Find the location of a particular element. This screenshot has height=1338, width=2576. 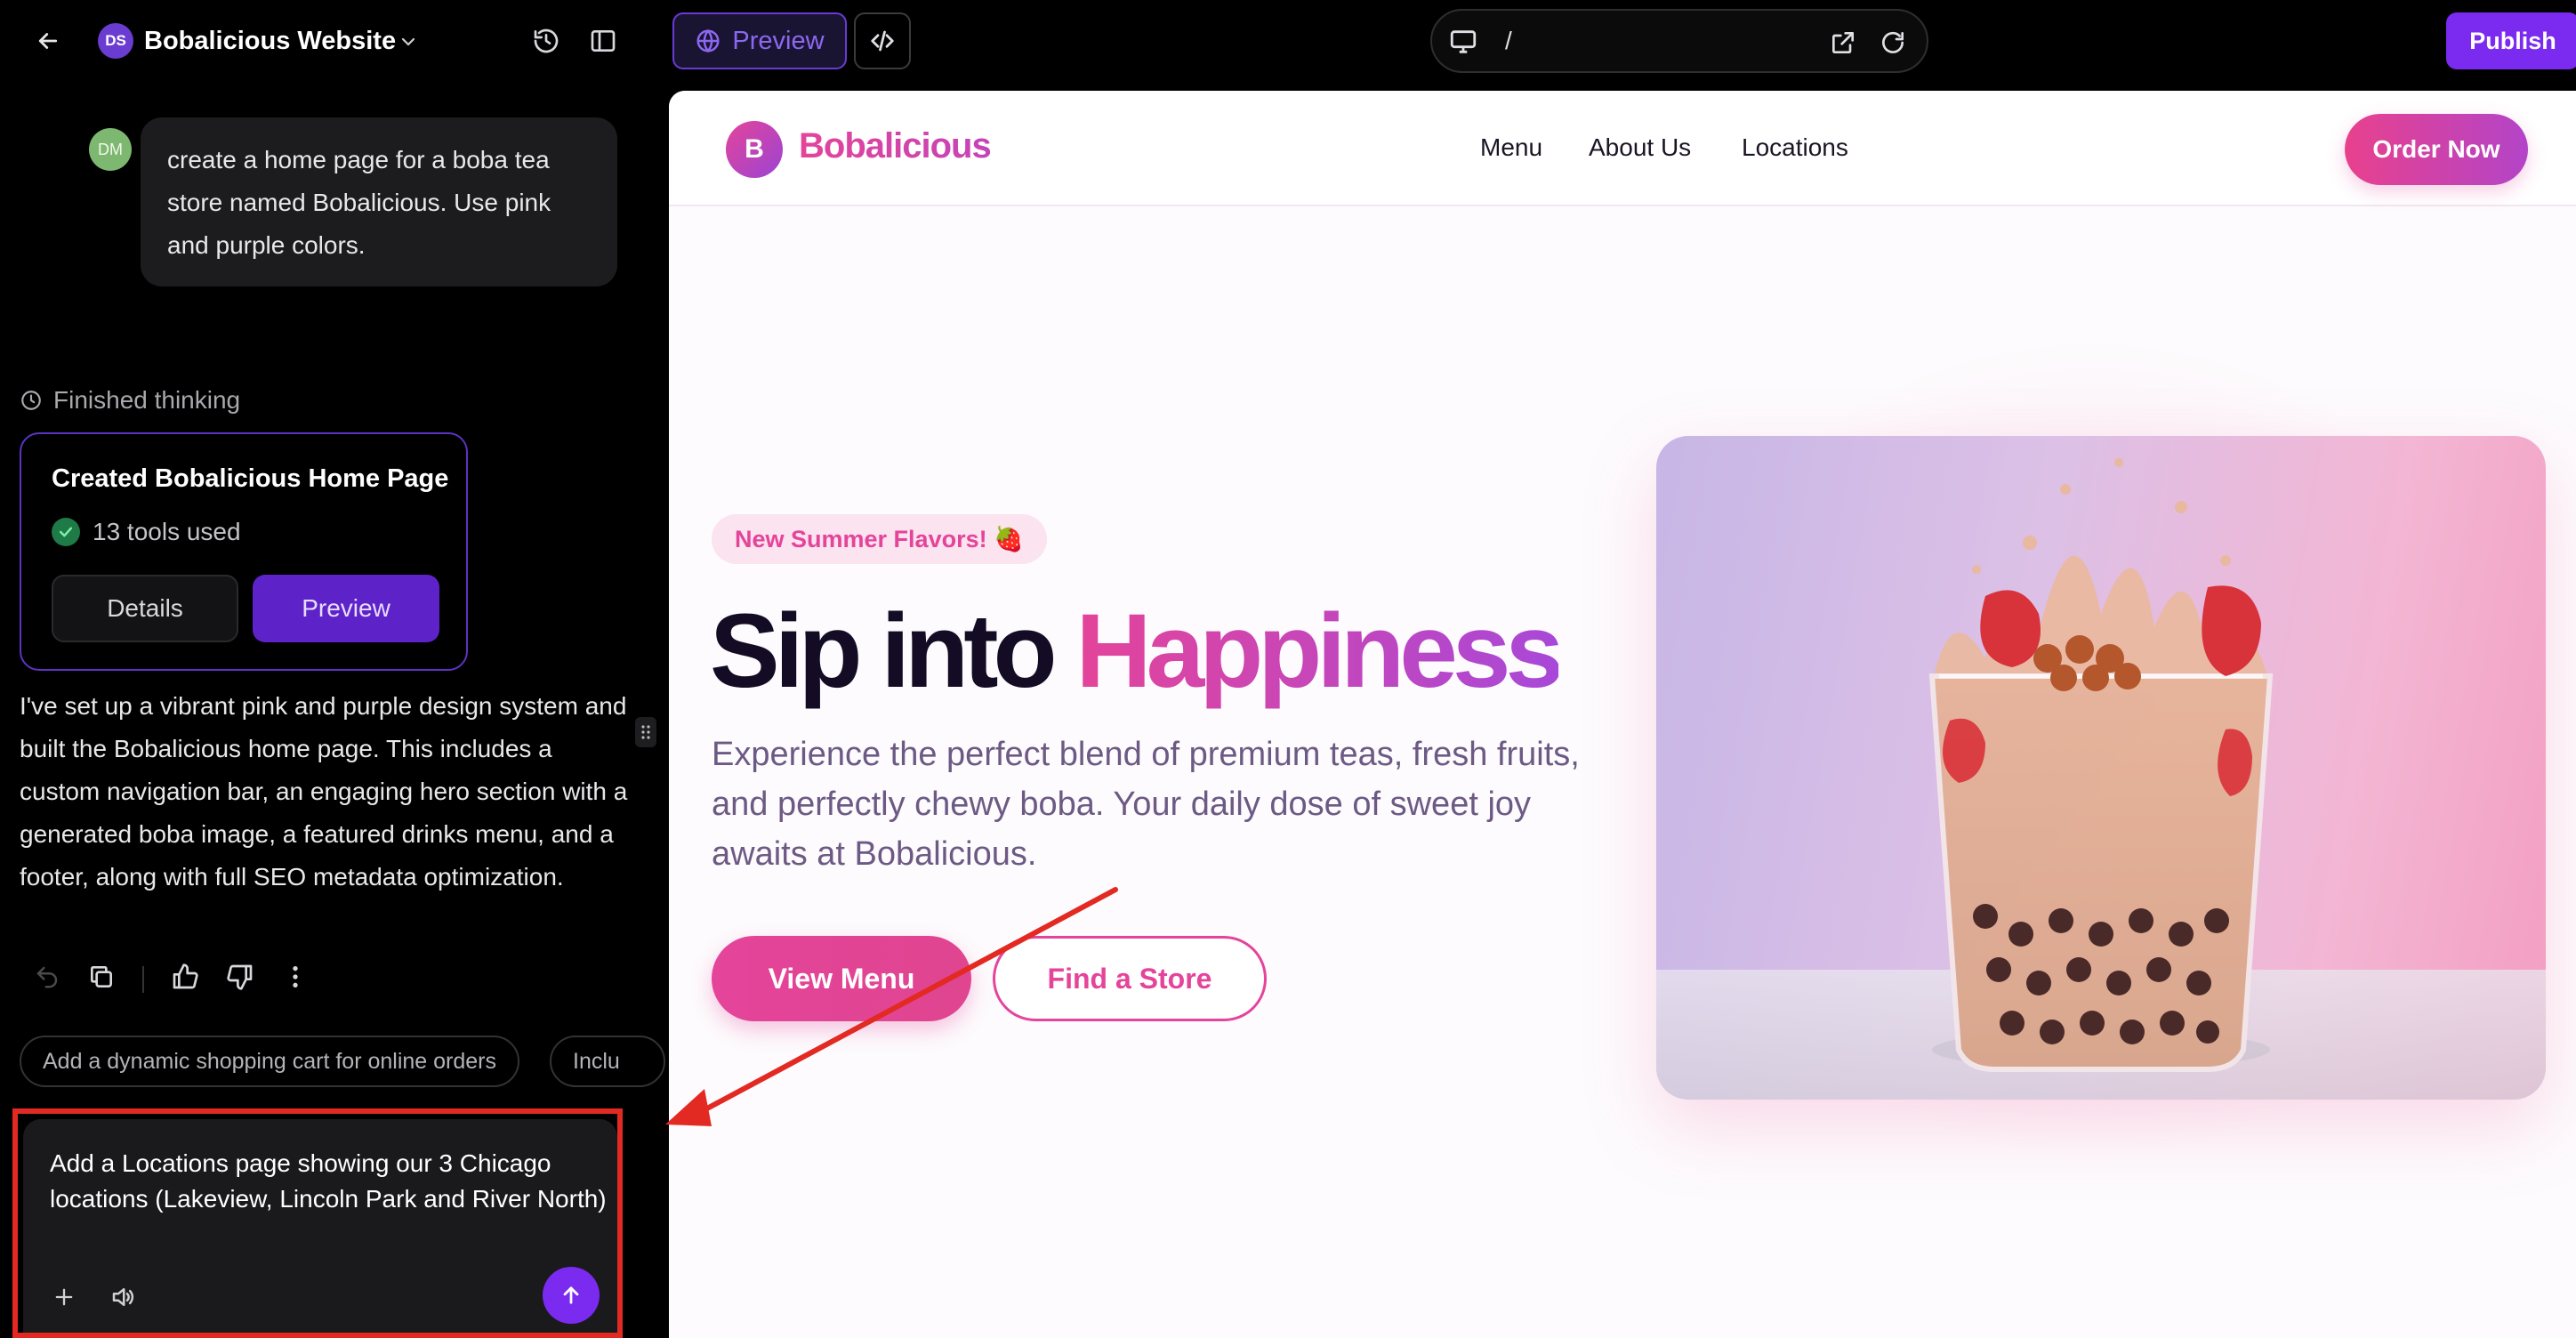

desktop-icon is located at coordinates (1463, 44).